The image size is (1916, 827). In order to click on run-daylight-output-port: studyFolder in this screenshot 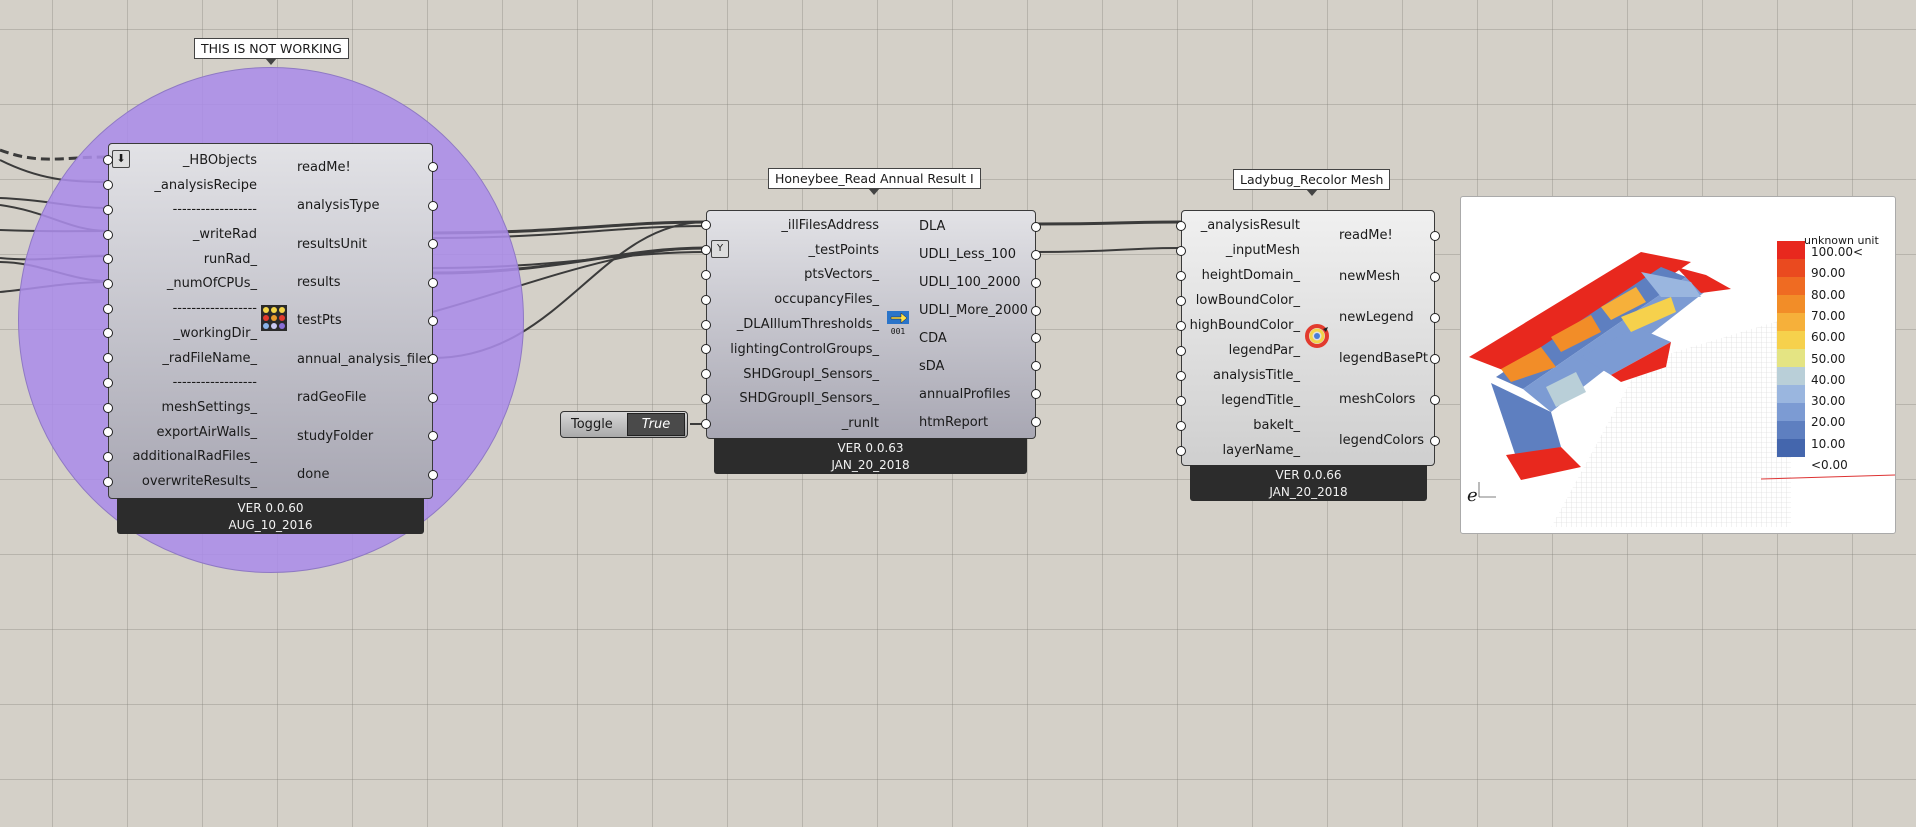, I will do `click(364, 436)`.